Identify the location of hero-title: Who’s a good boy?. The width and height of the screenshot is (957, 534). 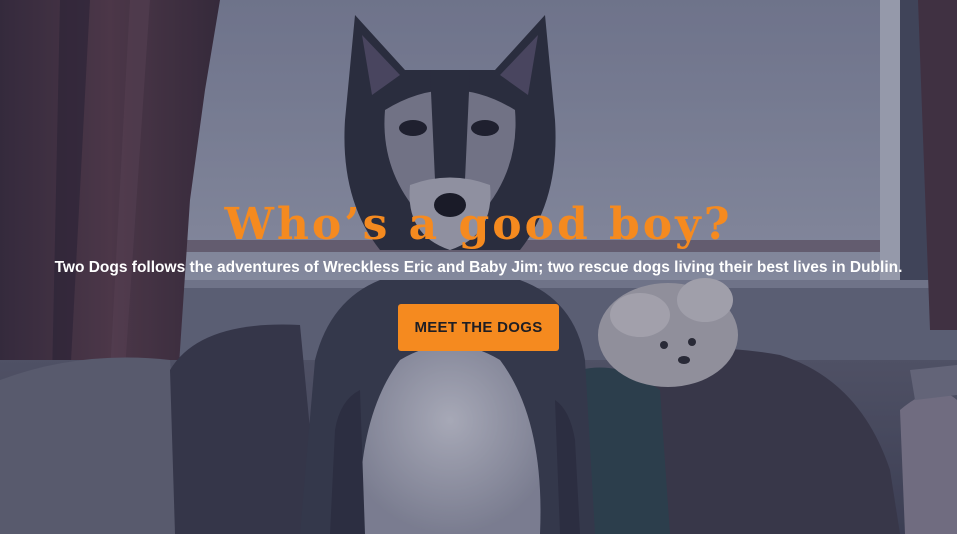
(478, 224).